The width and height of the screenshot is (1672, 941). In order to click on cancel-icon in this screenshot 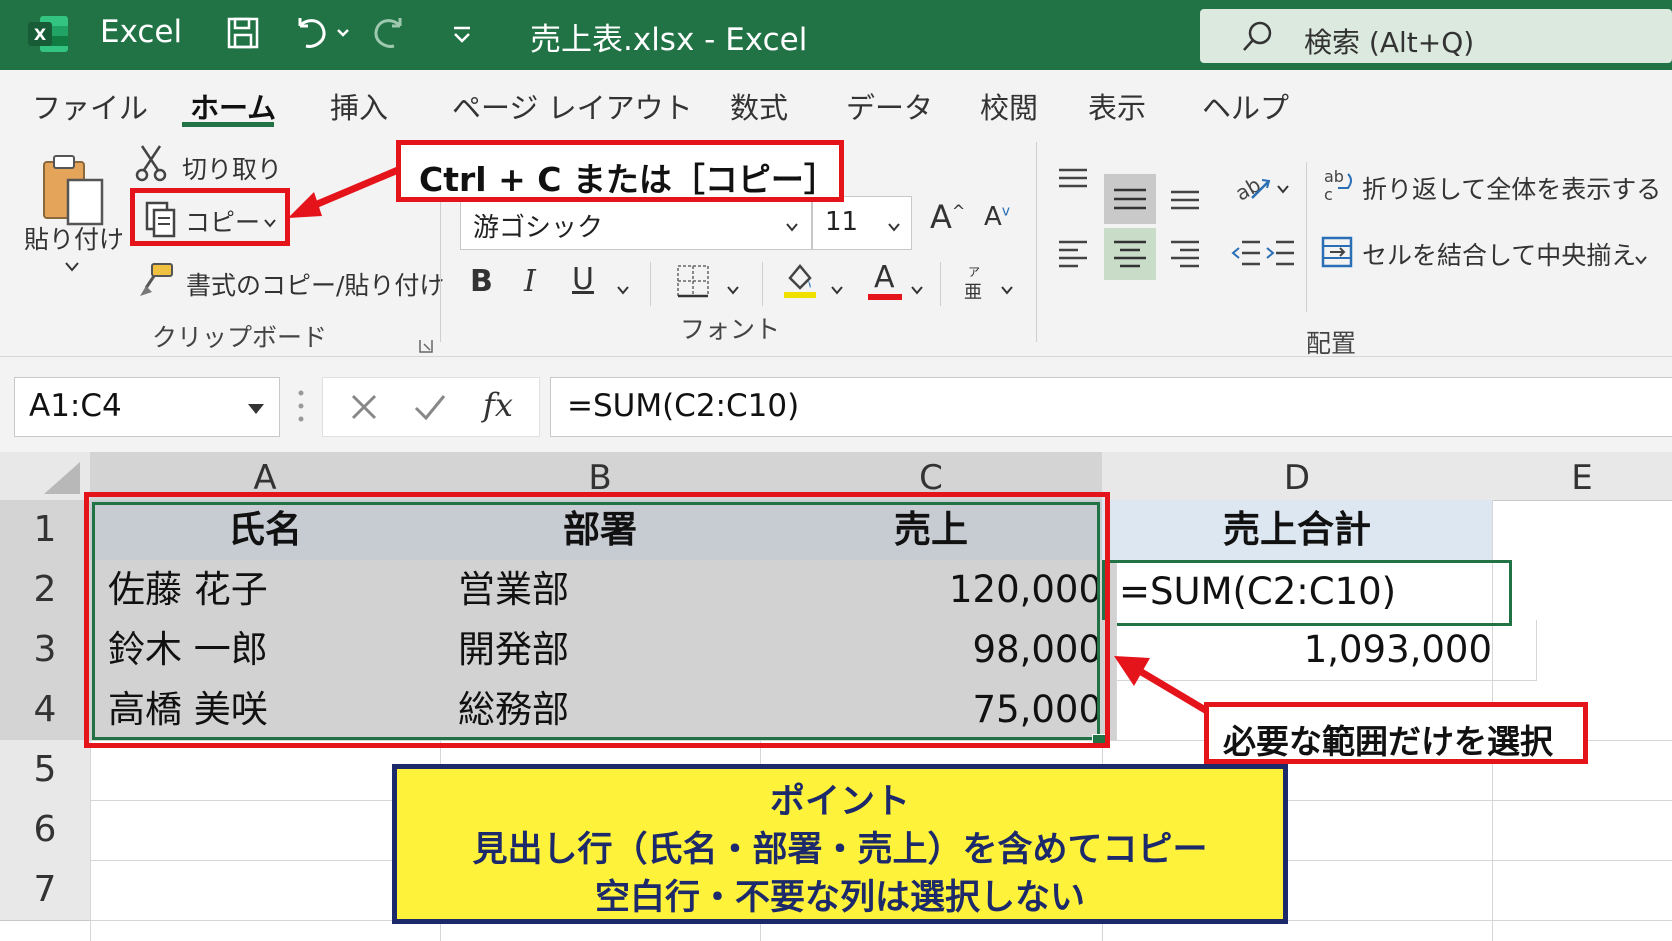, I will do `click(364, 409)`.